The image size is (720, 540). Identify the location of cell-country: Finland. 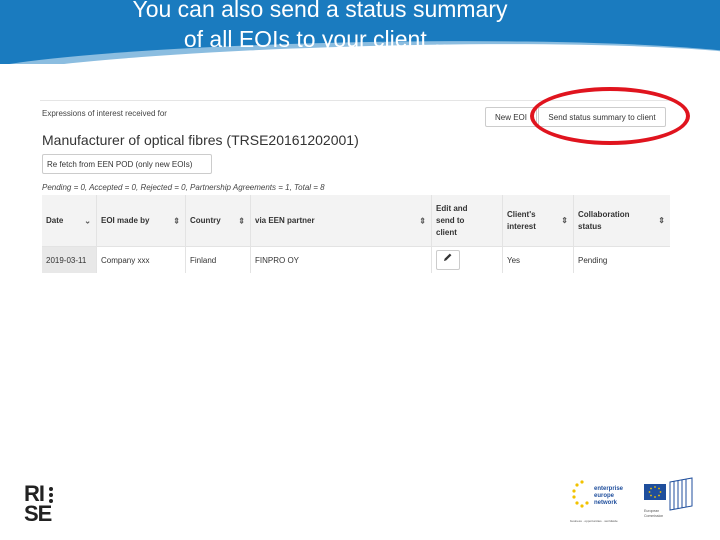
(218, 259).